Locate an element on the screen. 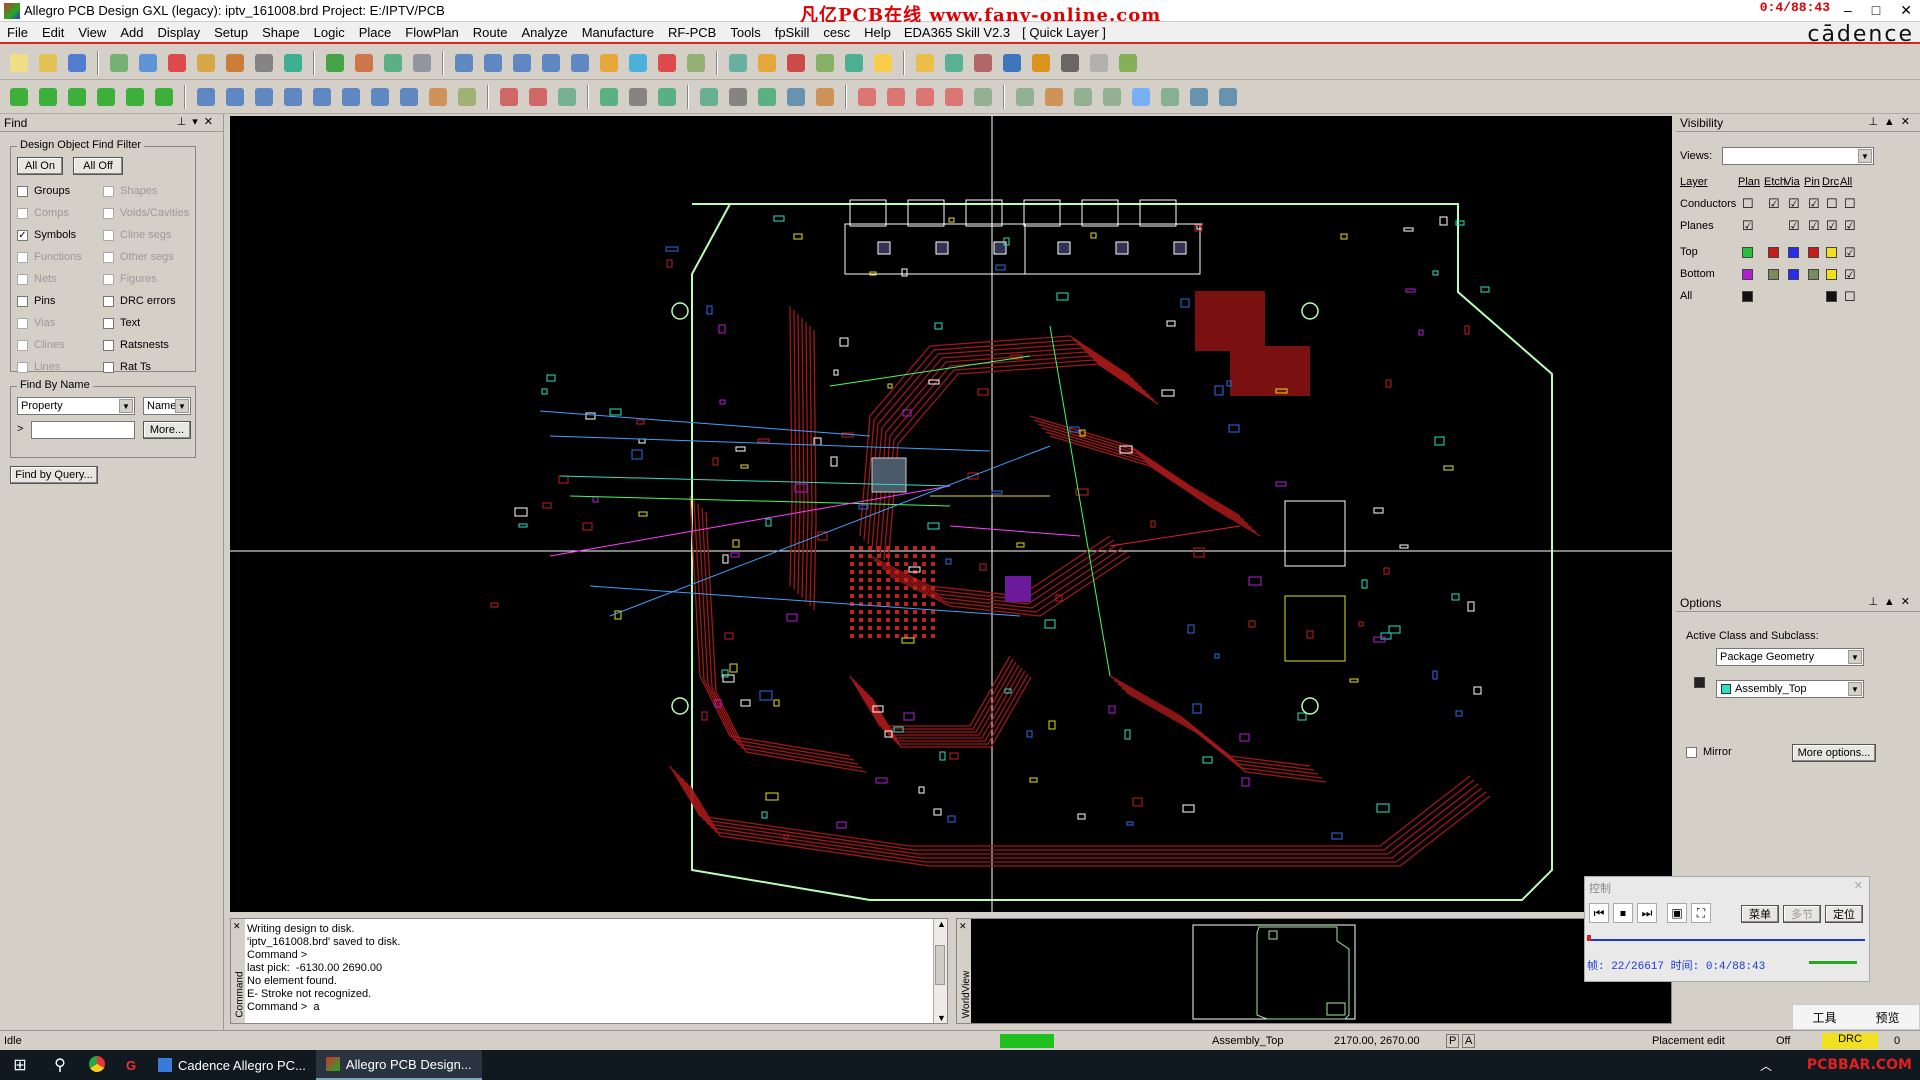 This screenshot has width=1920, height=1080. menu-eda365-skill: EDA365 Skill V2.3 is located at coordinates (957, 32).